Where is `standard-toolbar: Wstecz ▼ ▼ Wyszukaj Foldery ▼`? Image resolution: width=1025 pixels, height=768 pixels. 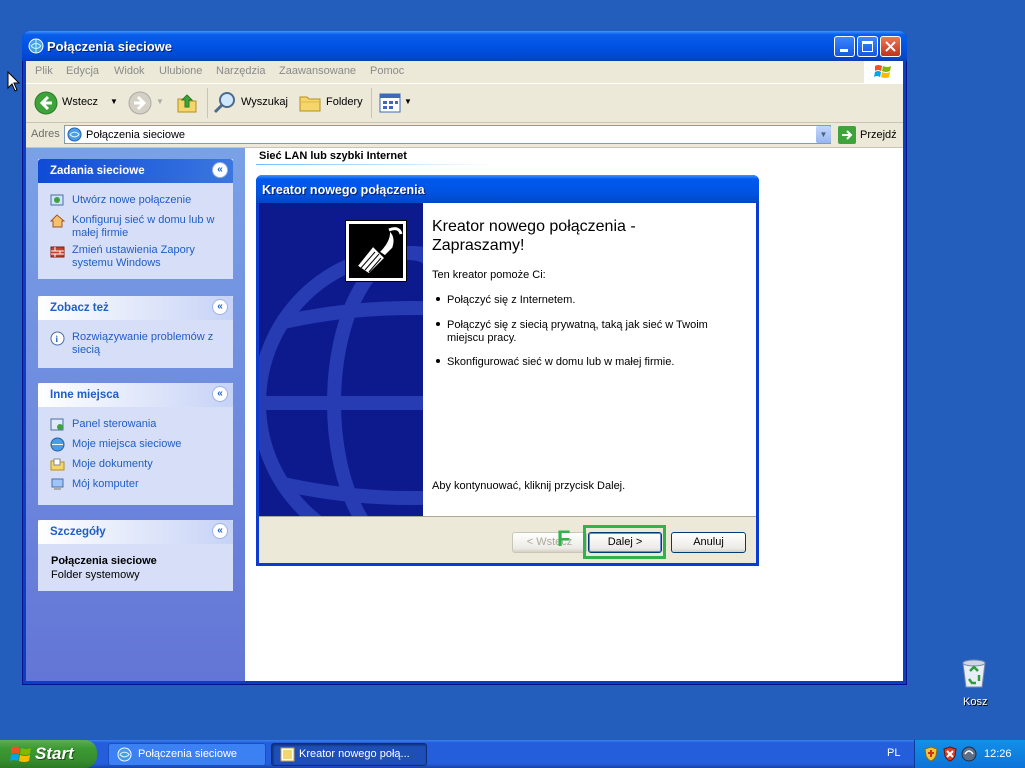 standard-toolbar: Wstecz ▼ ▼ Wyszukaj Foldery ▼ is located at coordinates (464, 103).